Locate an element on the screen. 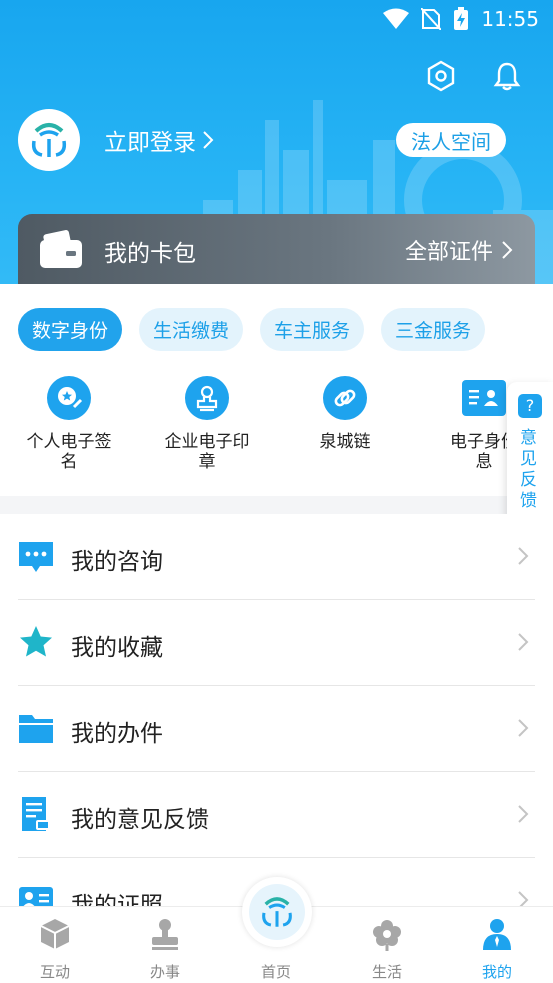 This screenshot has height=983, width=553. list-item-my-feedback: 我的意见反馈 is located at coordinates (276, 815).